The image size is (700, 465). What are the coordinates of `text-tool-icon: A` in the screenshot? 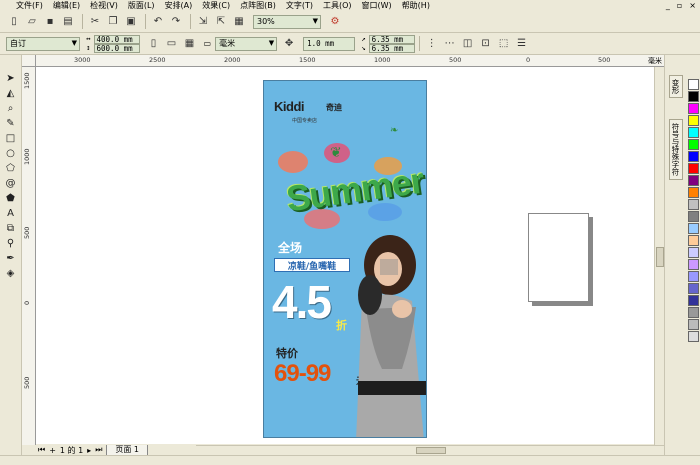 It's located at (11, 213).